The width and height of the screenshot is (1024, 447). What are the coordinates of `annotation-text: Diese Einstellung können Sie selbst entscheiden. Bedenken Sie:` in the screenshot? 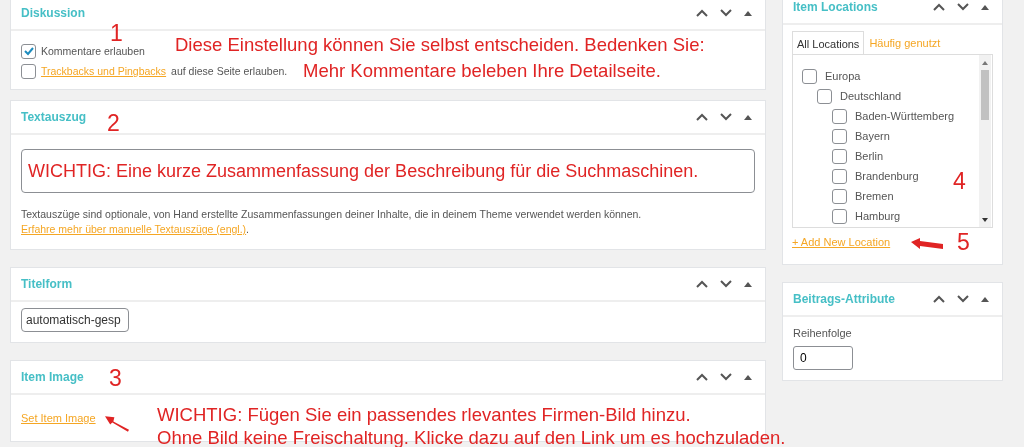 It's located at (440, 45).